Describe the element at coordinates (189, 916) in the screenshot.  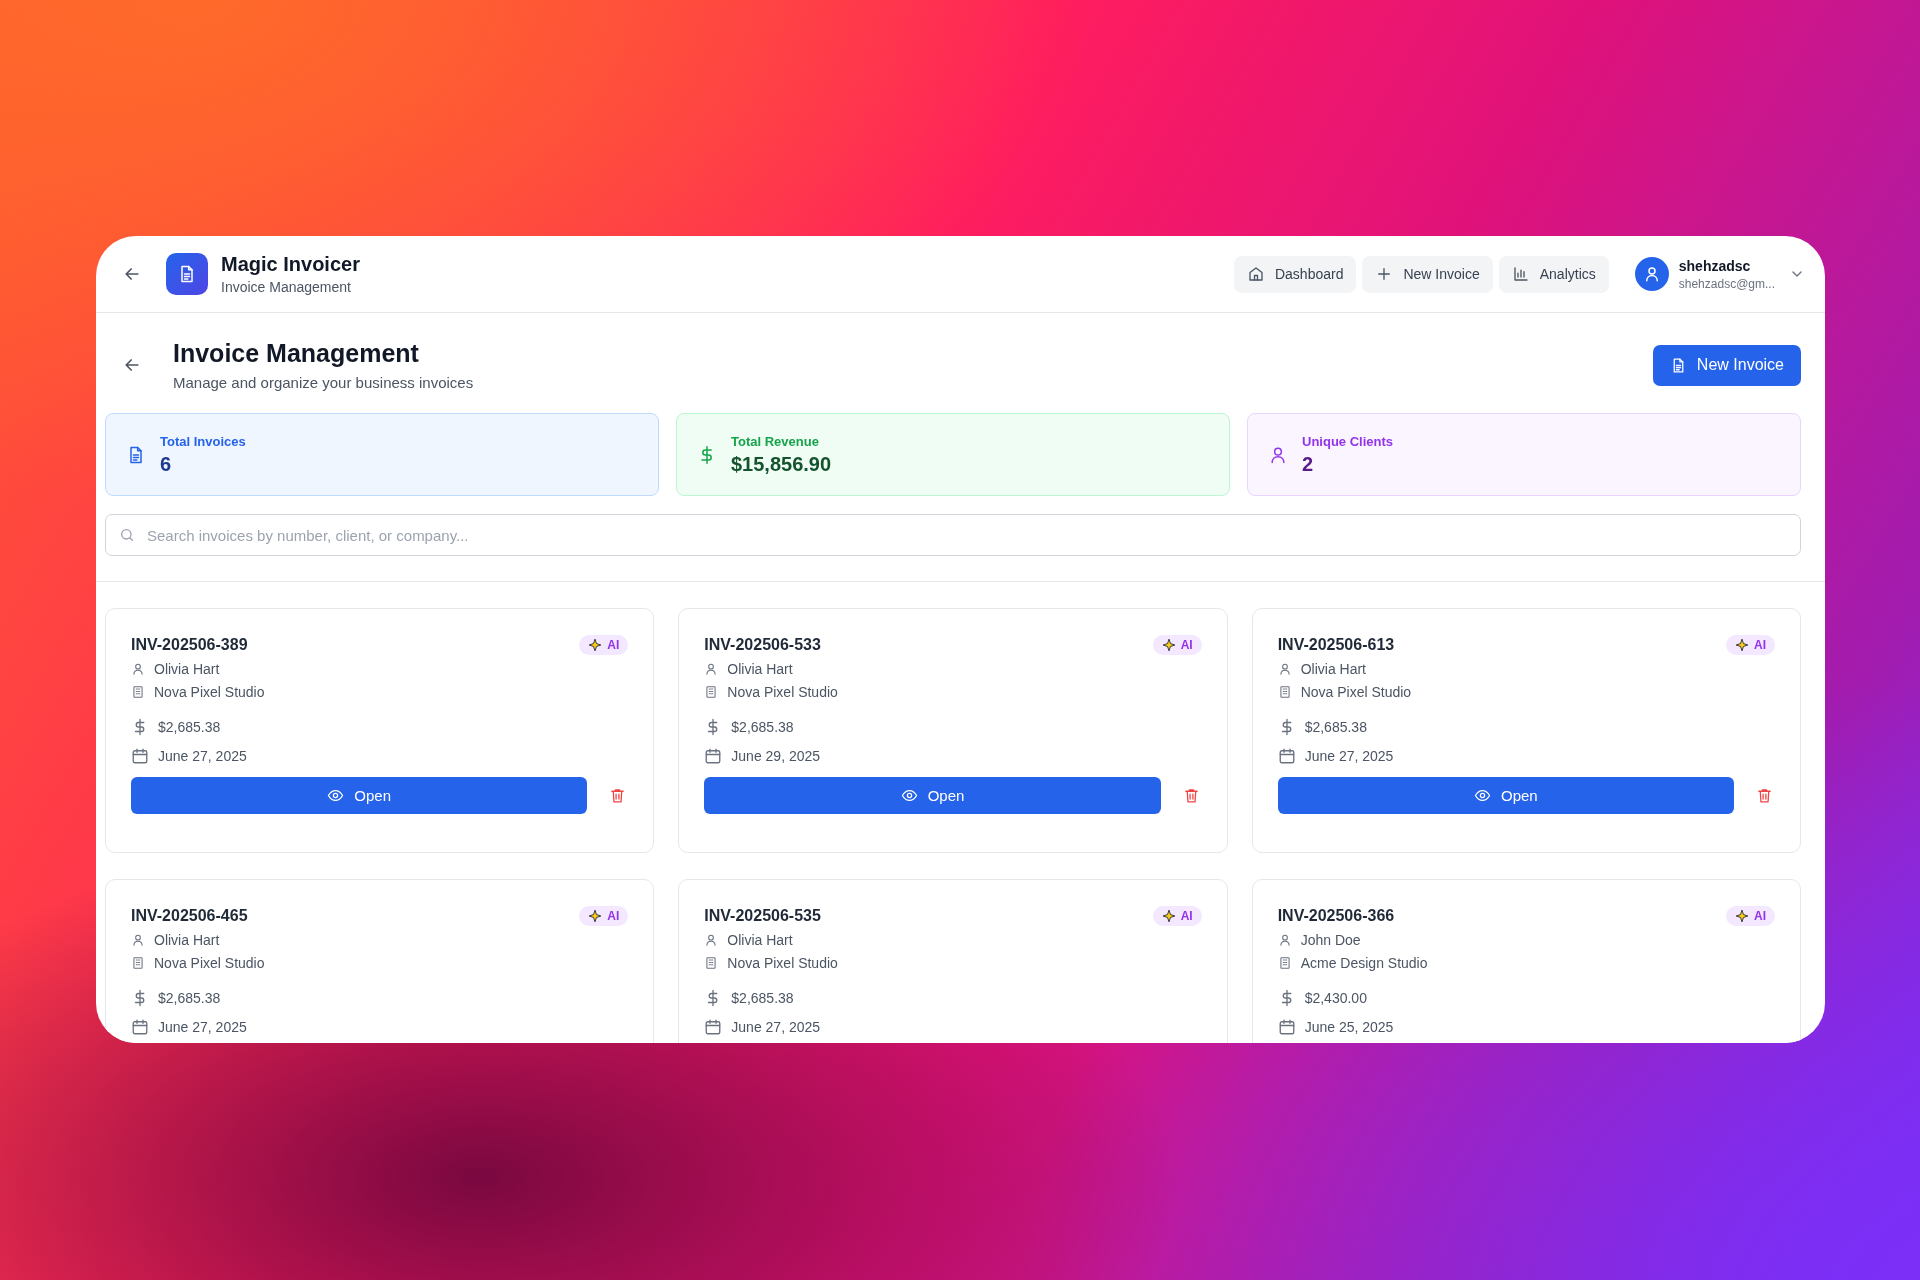
I see `invoice-number: INV-202506-465` at that location.